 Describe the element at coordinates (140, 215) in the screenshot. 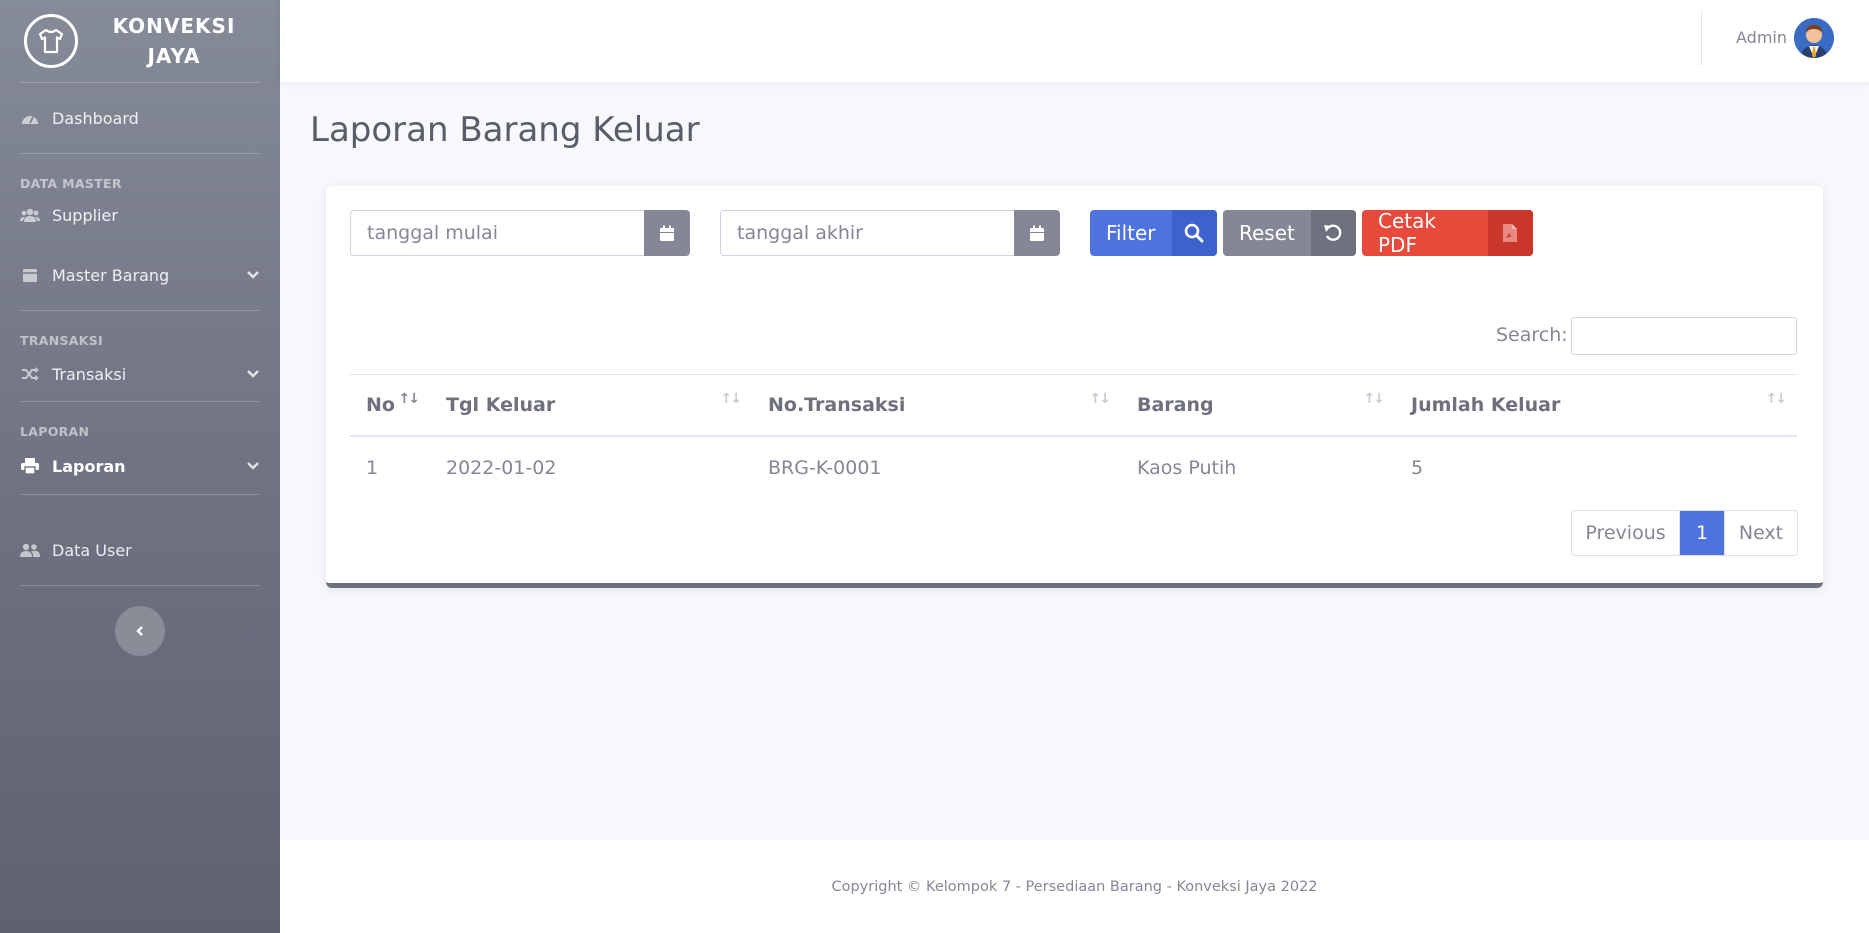

I see `sidebar-item-supplier: Supplier` at that location.